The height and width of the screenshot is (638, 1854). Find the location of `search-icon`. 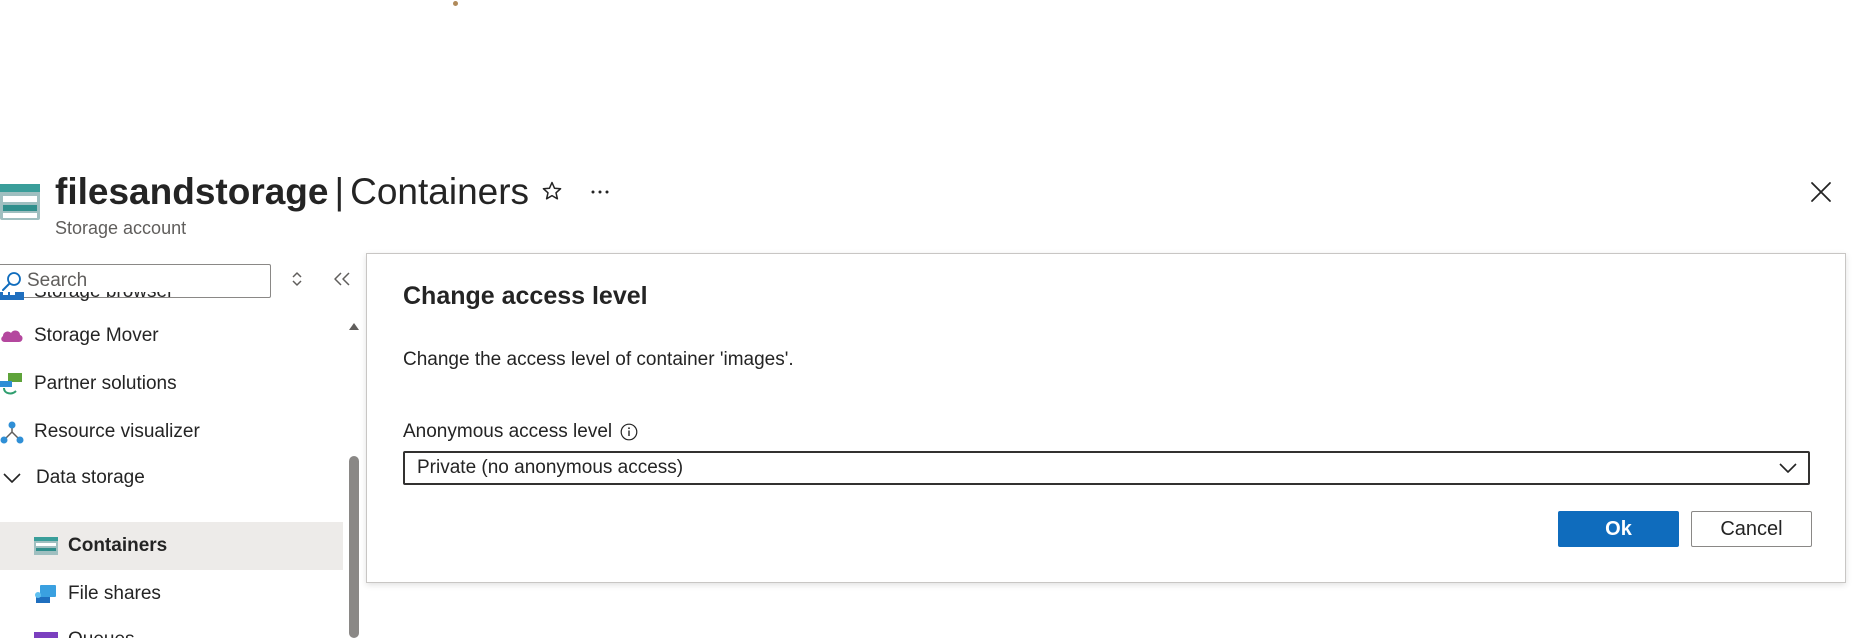

search-icon is located at coordinates (12, 281).